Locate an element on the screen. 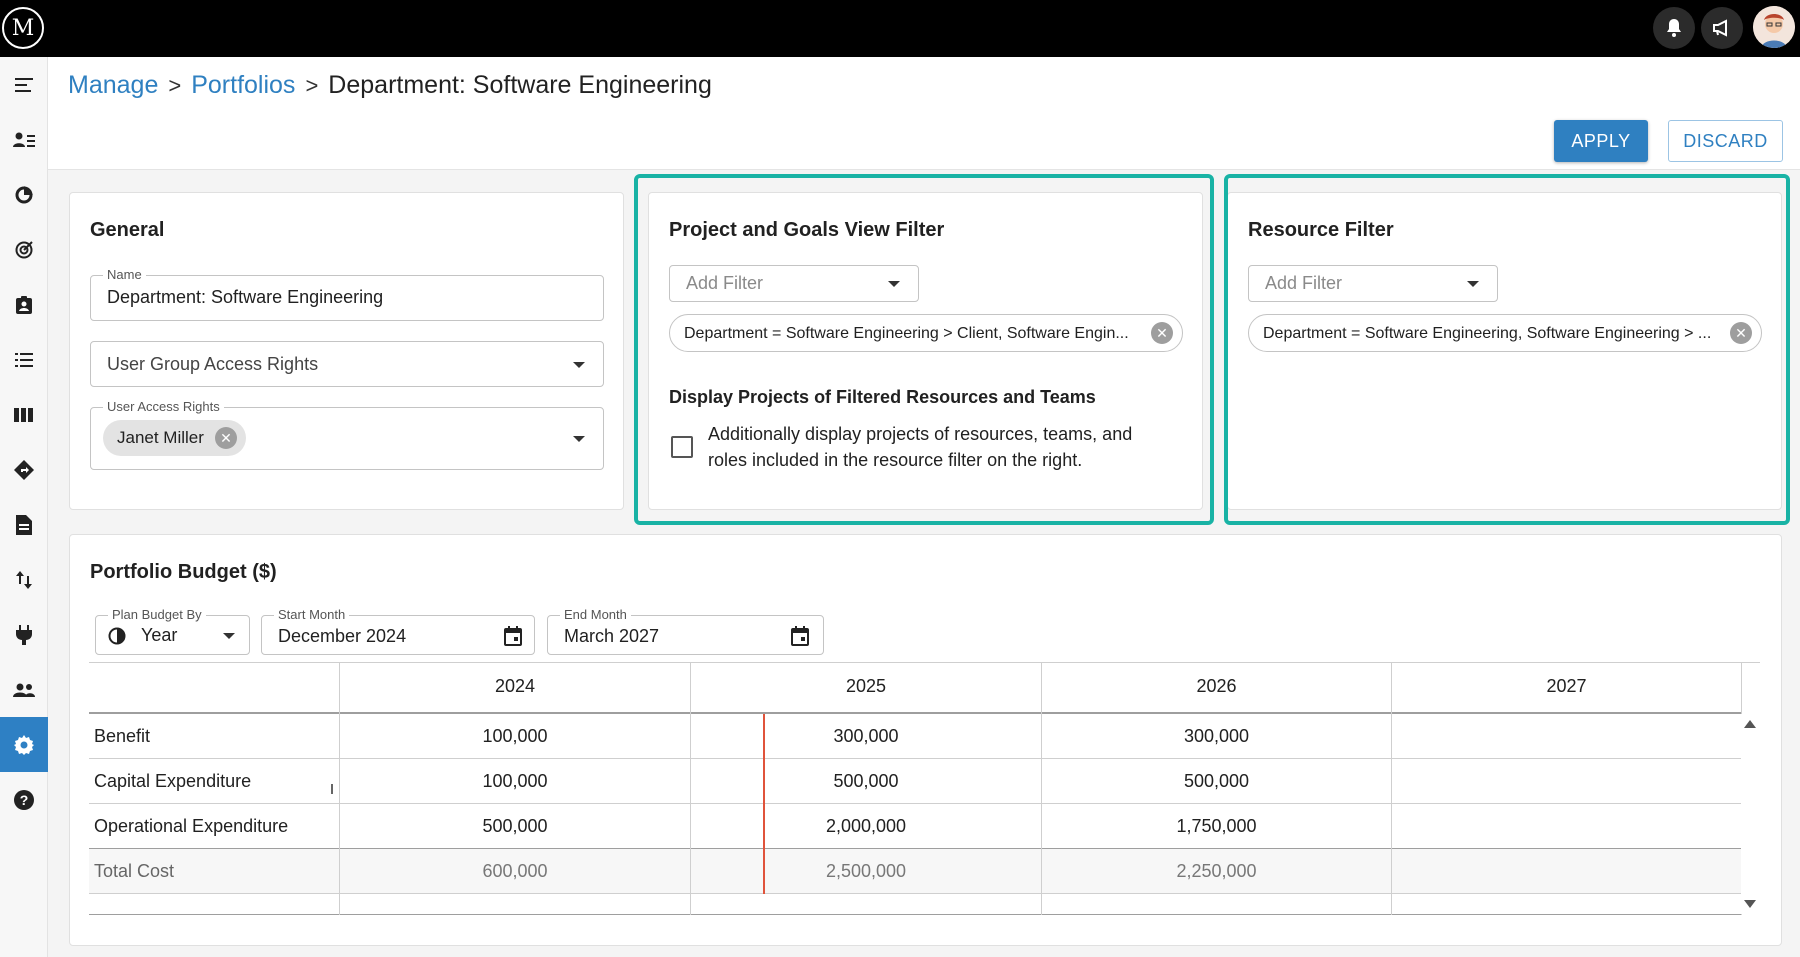  help-icon: ? is located at coordinates (24, 799).